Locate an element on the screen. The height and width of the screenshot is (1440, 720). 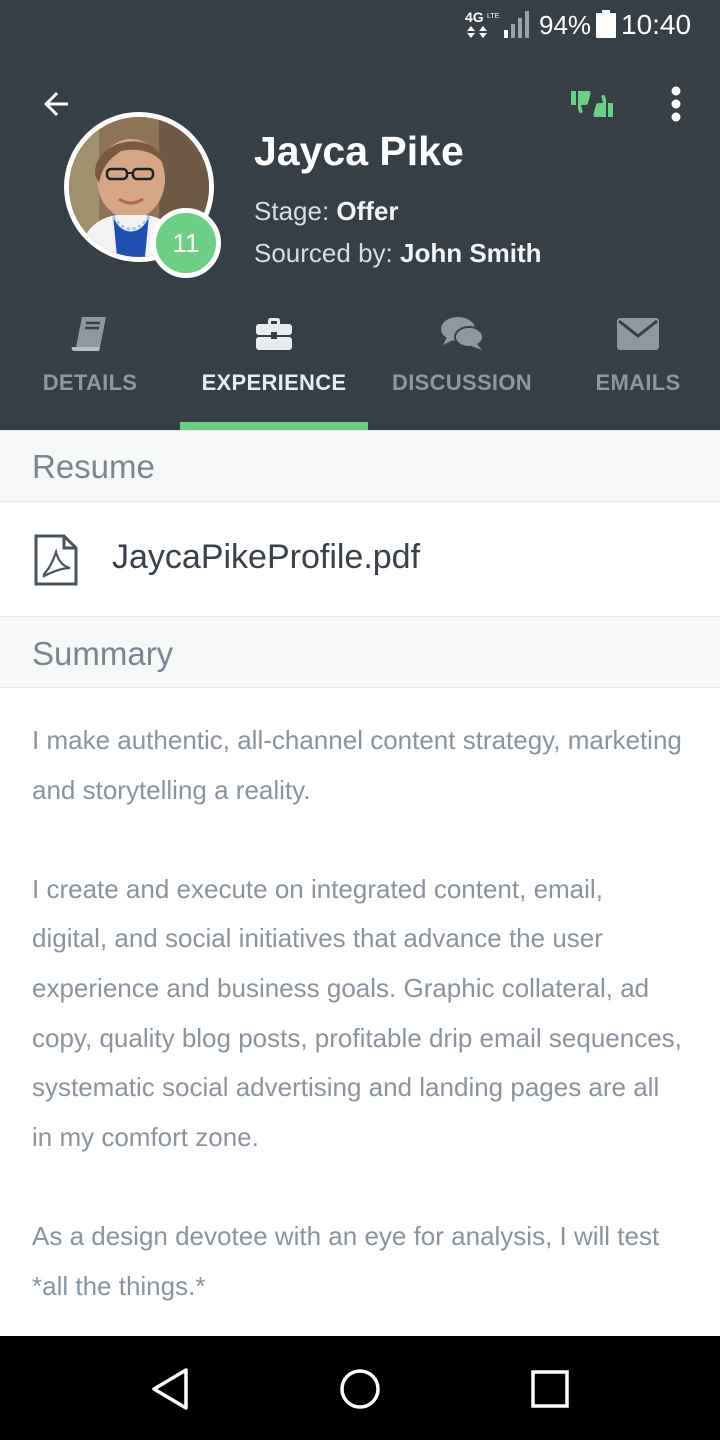
briefcase-icon is located at coordinates (274, 334).